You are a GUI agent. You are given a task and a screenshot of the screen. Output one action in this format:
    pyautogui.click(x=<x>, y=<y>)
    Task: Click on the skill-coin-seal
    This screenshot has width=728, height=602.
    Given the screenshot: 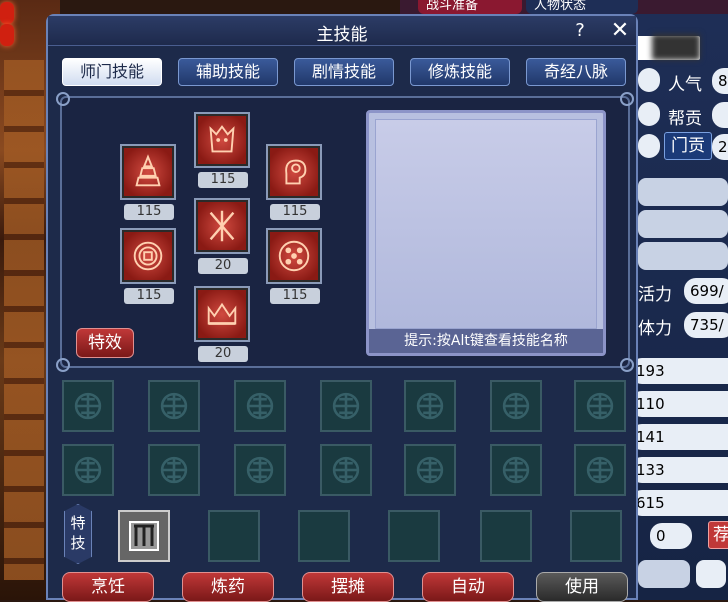 What is the action you would take?
    pyautogui.click(x=148, y=256)
    